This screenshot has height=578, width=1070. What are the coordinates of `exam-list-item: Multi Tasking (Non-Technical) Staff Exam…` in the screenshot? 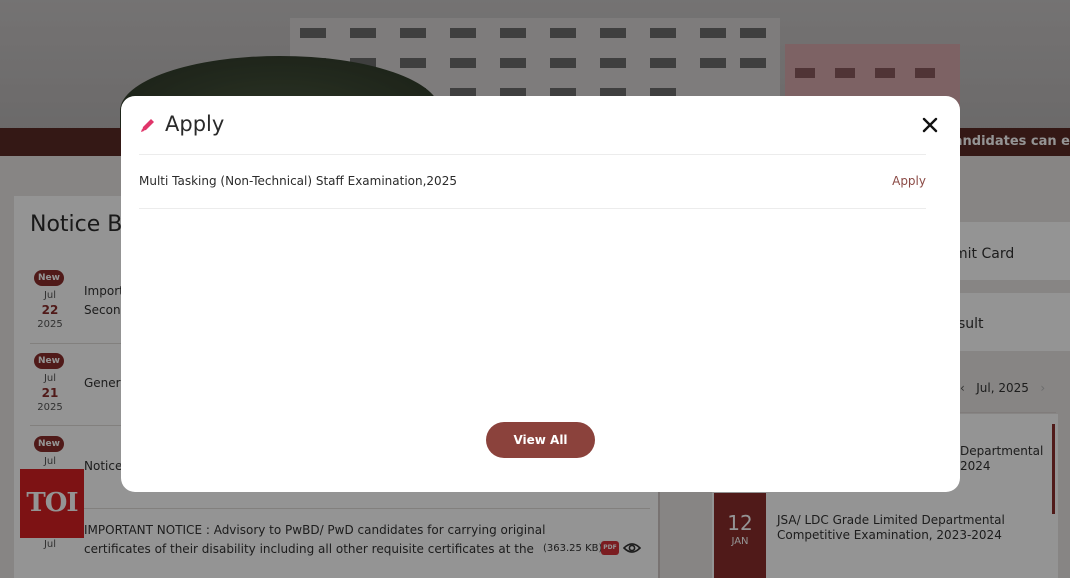 It's located at (532, 181).